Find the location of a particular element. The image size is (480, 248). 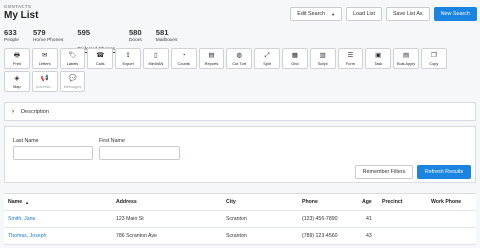

tool-print: 🖶 Print is located at coordinates (17, 58).